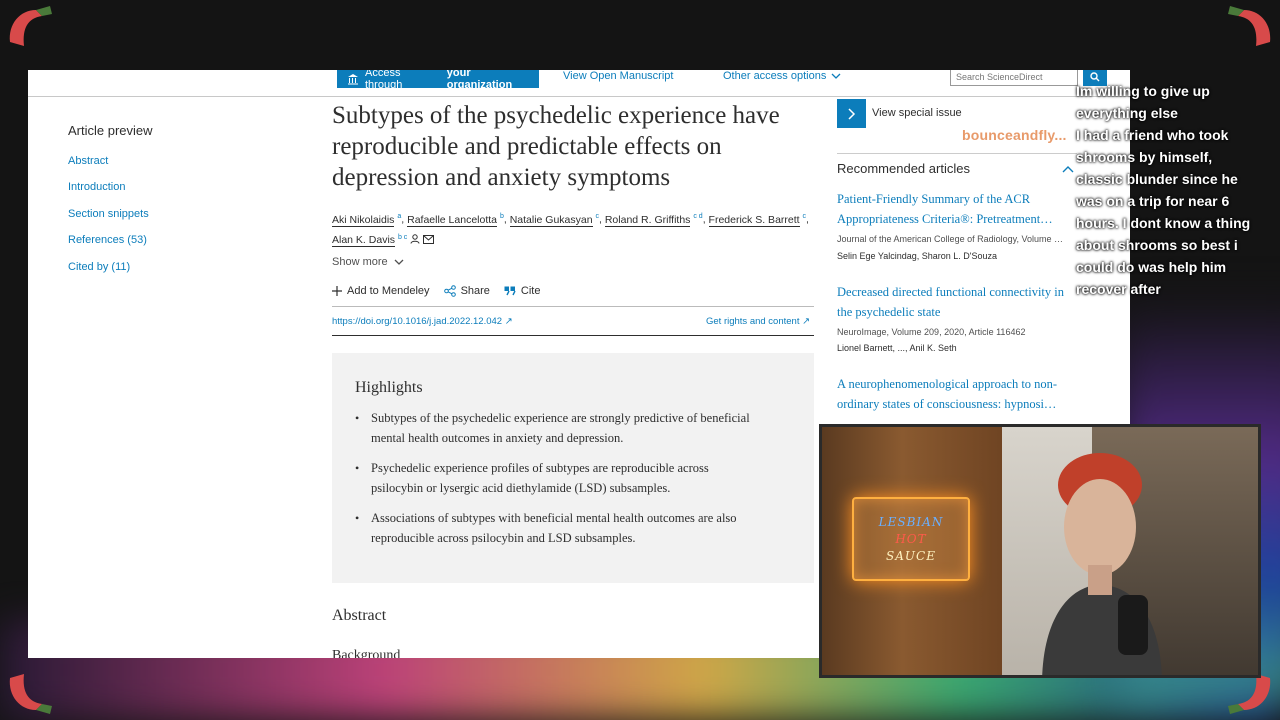  I want to click on author-link: Roland R. Griffiths, so click(647, 220).